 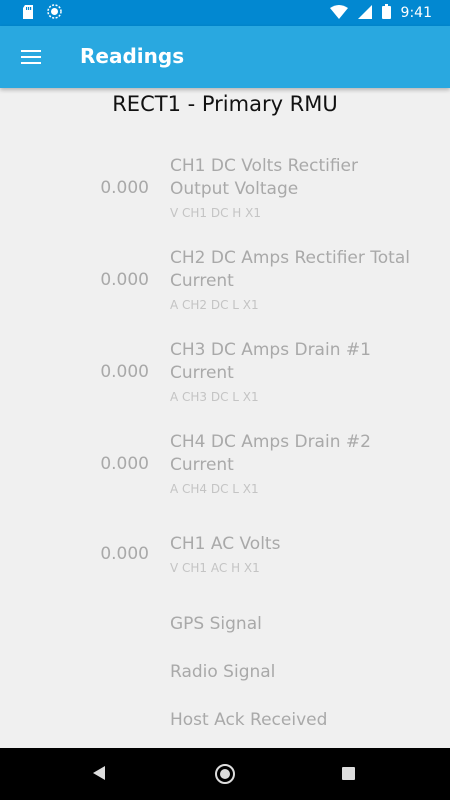 What do you see at coordinates (223, 672) in the screenshot?
I see `signal-name: Radio Signal` at bounding box center [223, 672].